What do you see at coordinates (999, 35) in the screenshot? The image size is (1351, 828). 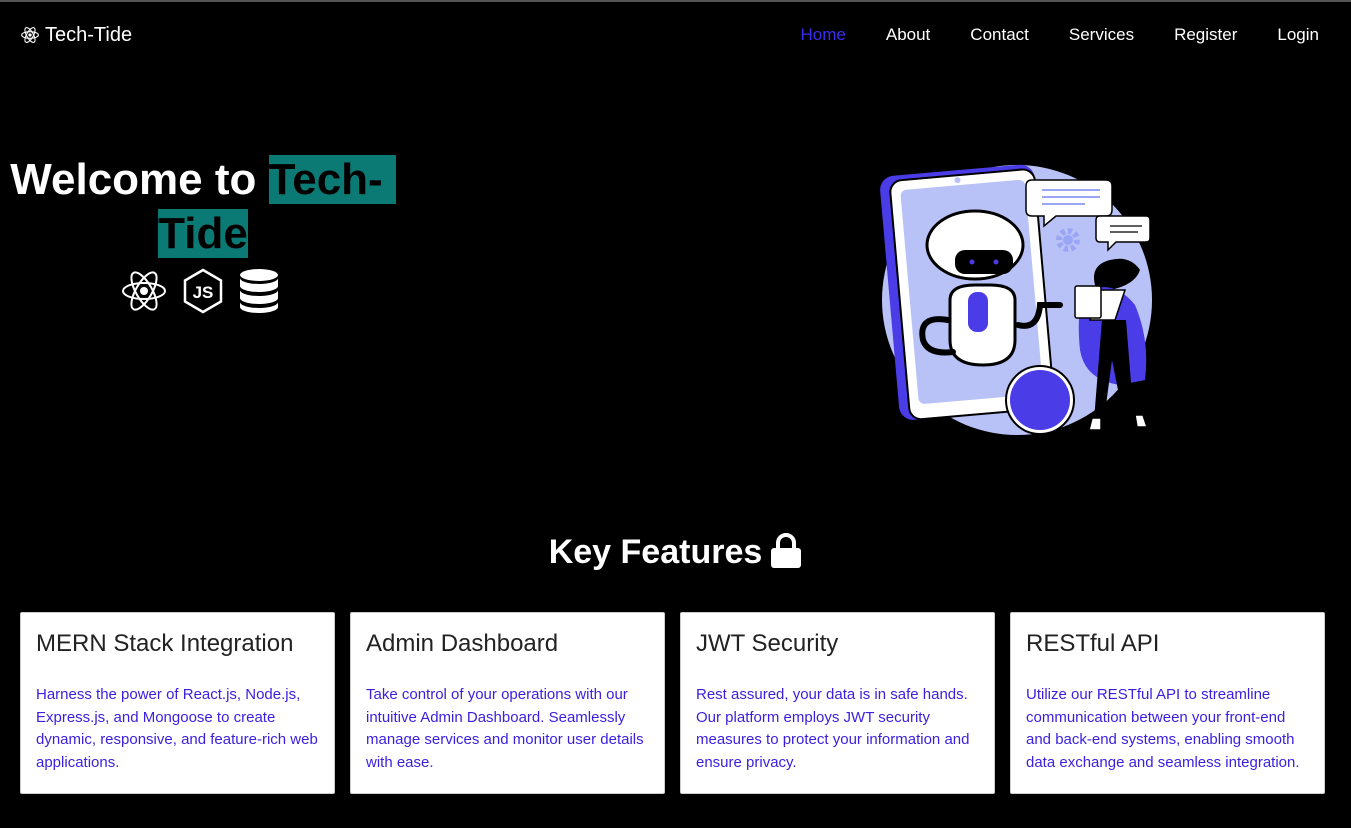 I see `nav-contact-link: Contact` at bounding box center [999, 35].